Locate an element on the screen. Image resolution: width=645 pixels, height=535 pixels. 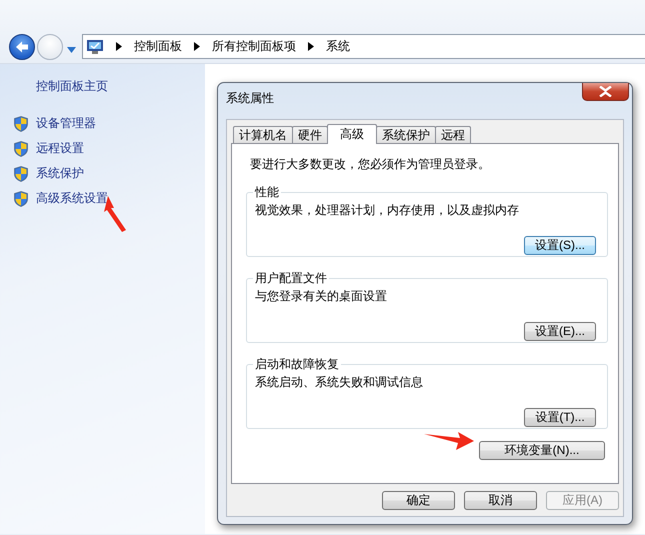
cancel-button: 取消 is located at coordinates (500, 500).